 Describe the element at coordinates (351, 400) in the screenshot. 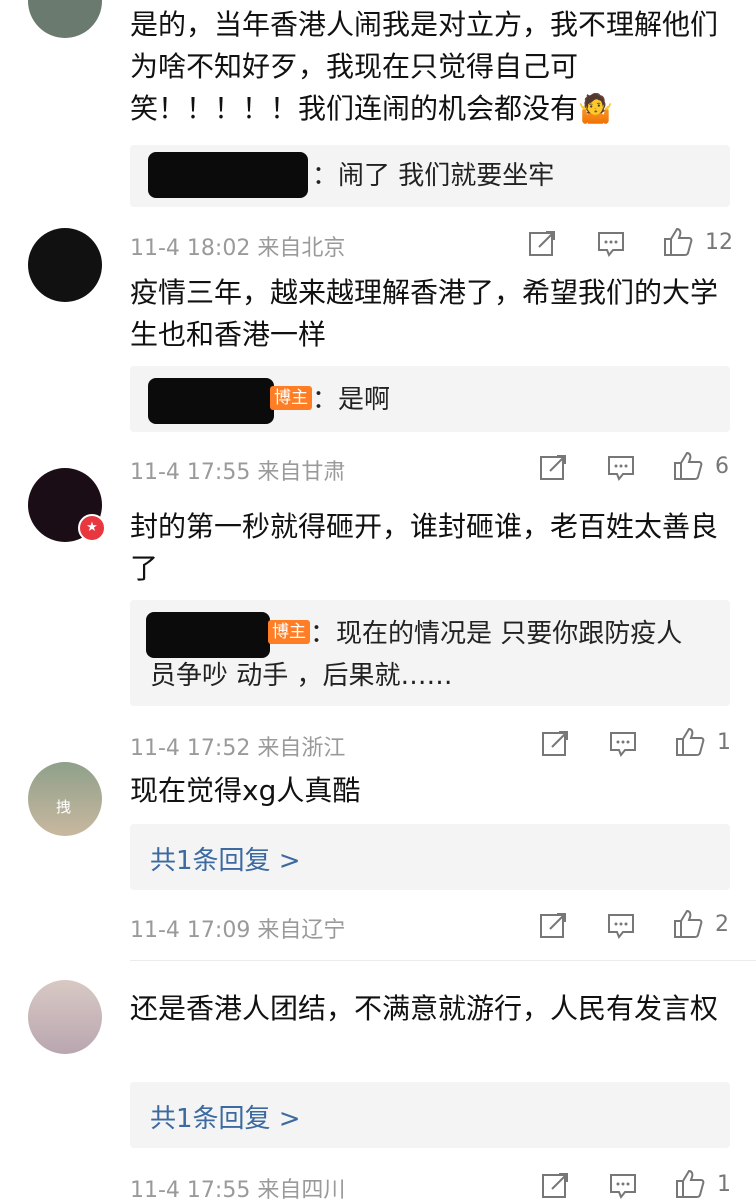

I see `reply-text: ：是啊` at that location.